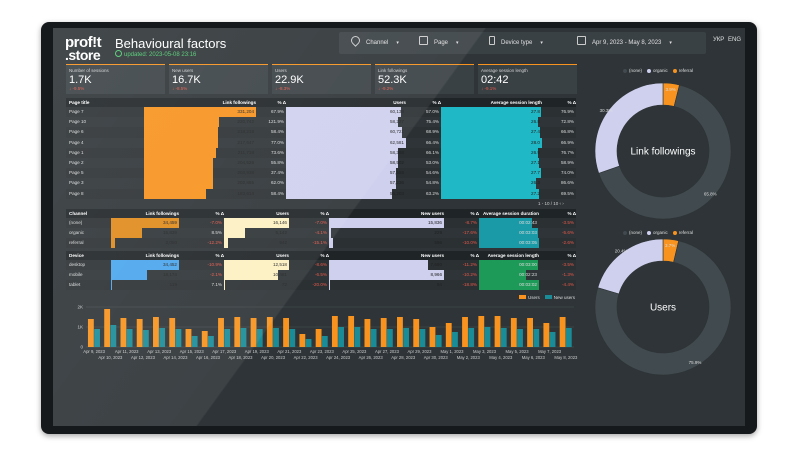 This screenshot has width=800, height=473. What do you see at coordinates (115, 79) in the screenshot?
I see `kpi-card: Number of sessions 1.7K ↓ -9.5%` at bounding box center [115, 79].